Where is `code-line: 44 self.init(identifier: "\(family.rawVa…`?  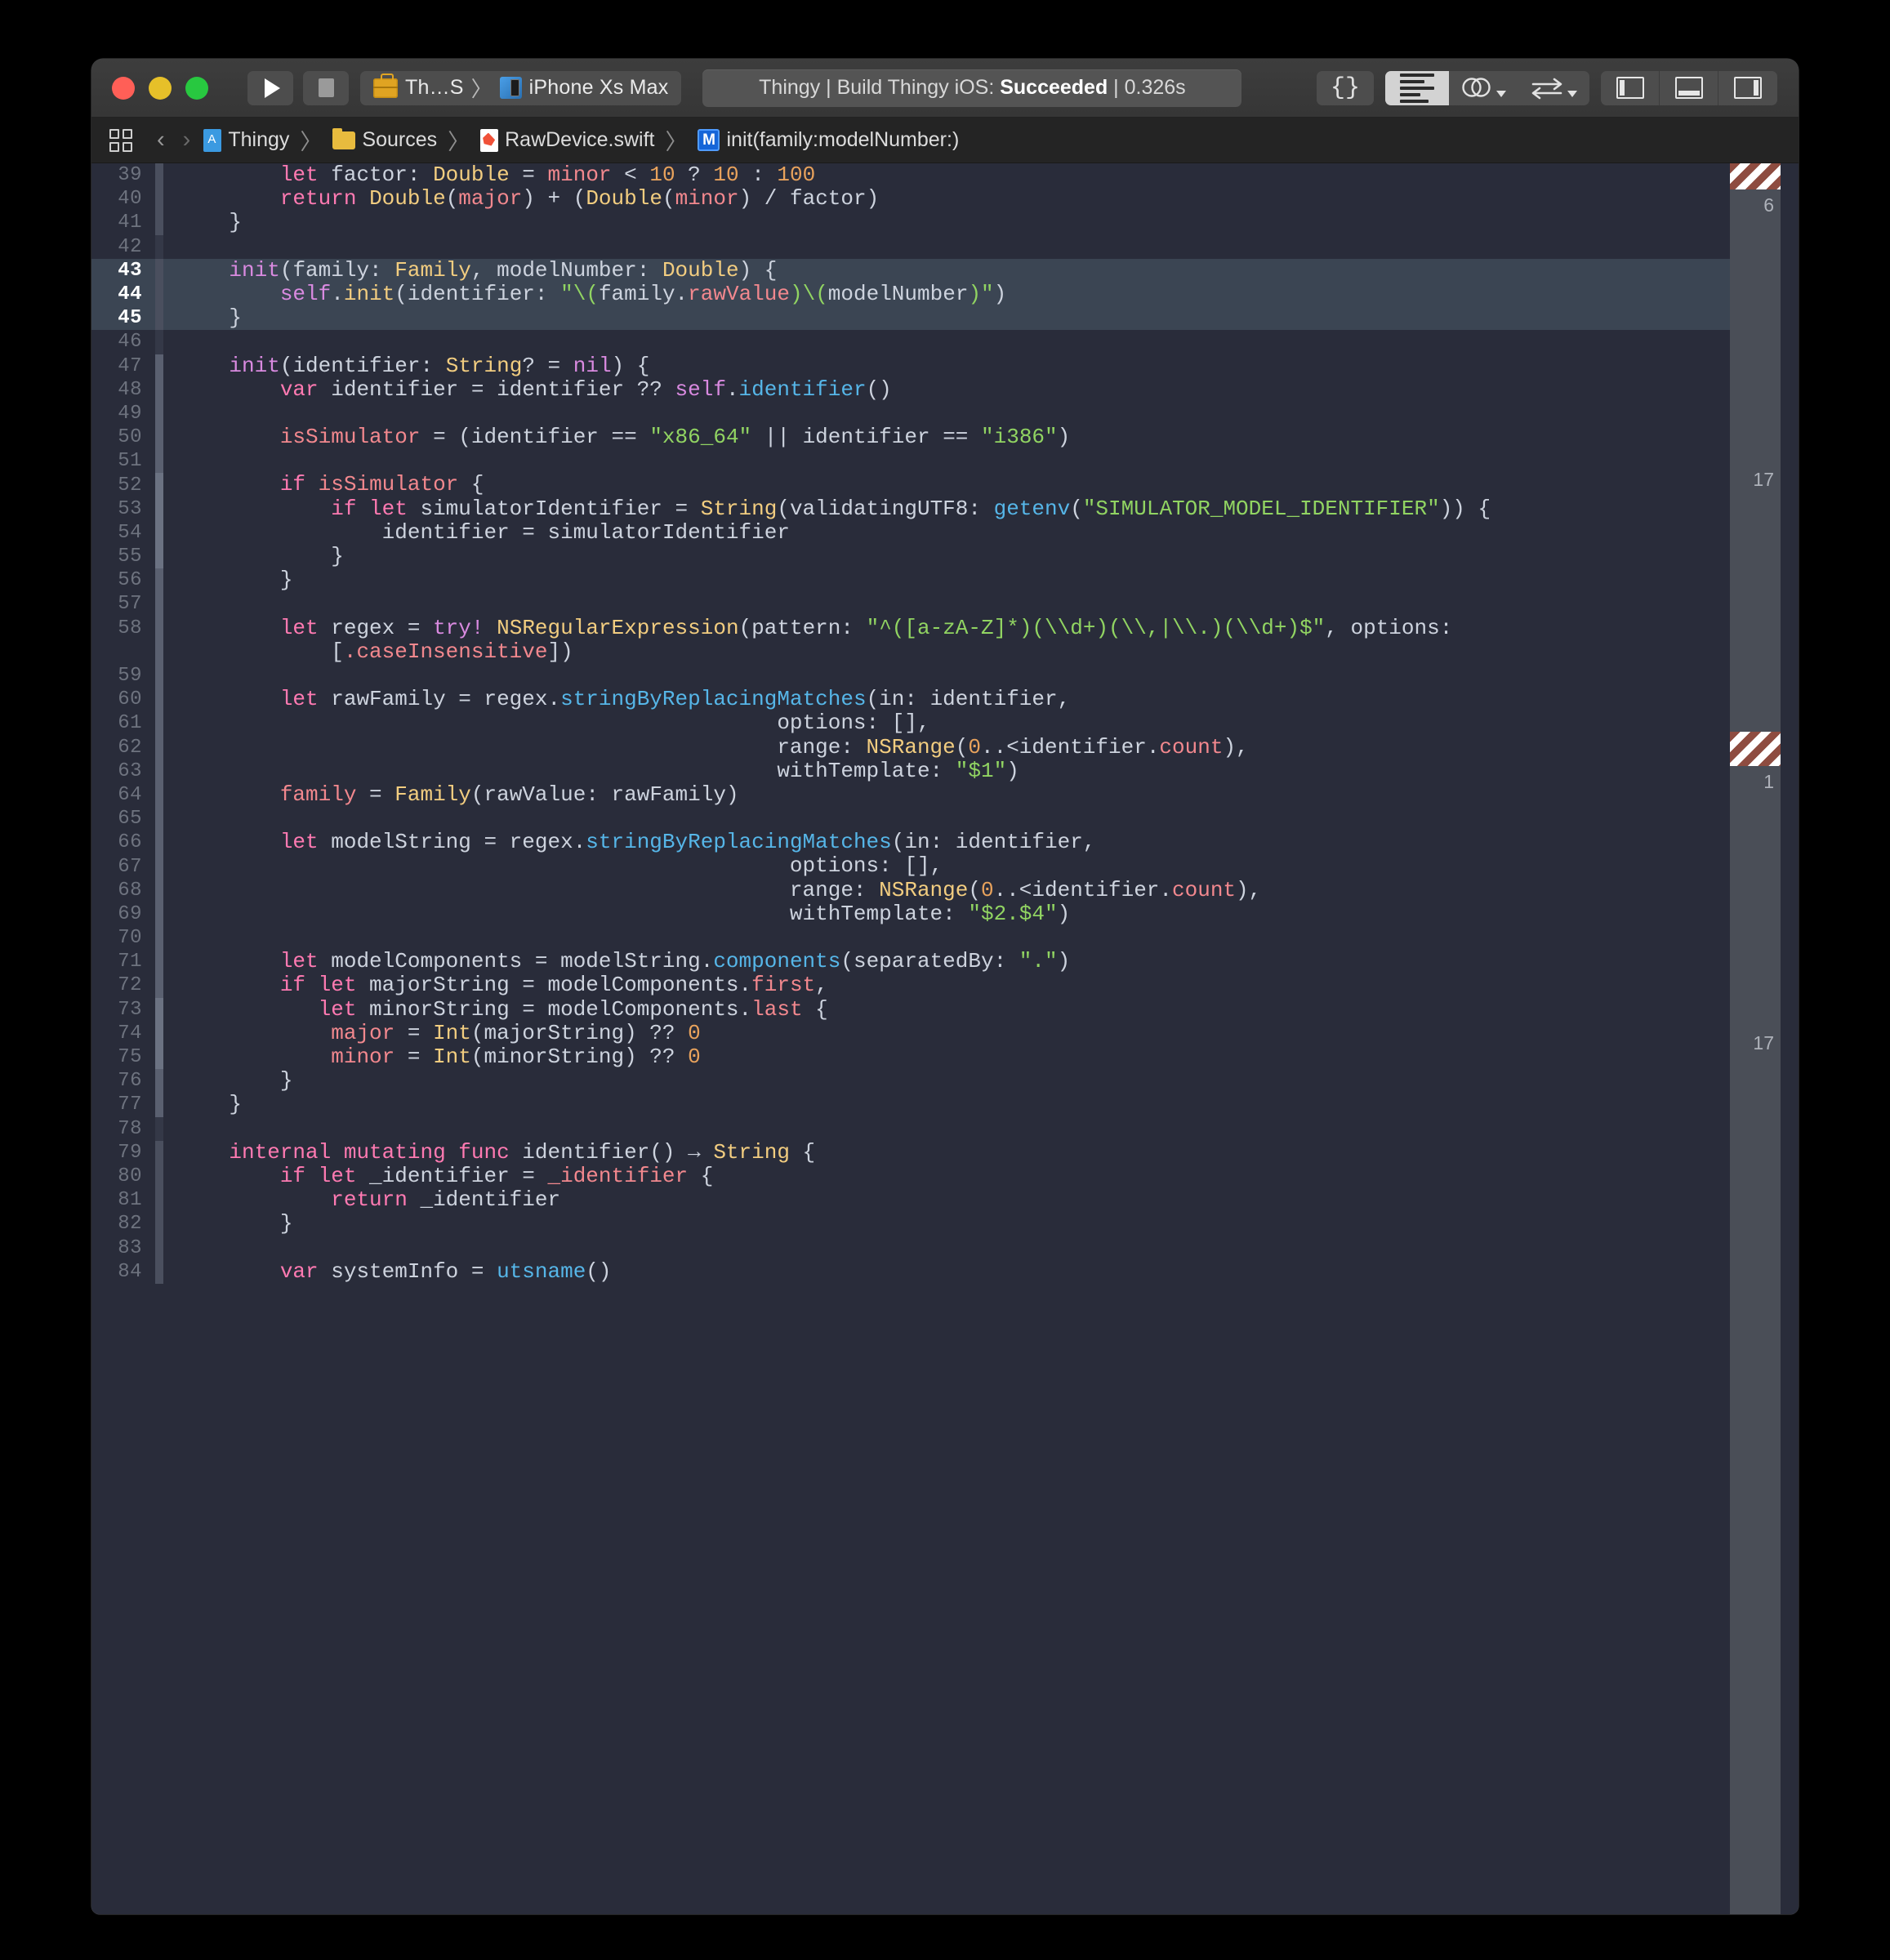 code-line: 44 self.init(identifier: "\(family.rawVa… is located at coordinates (945, 294).